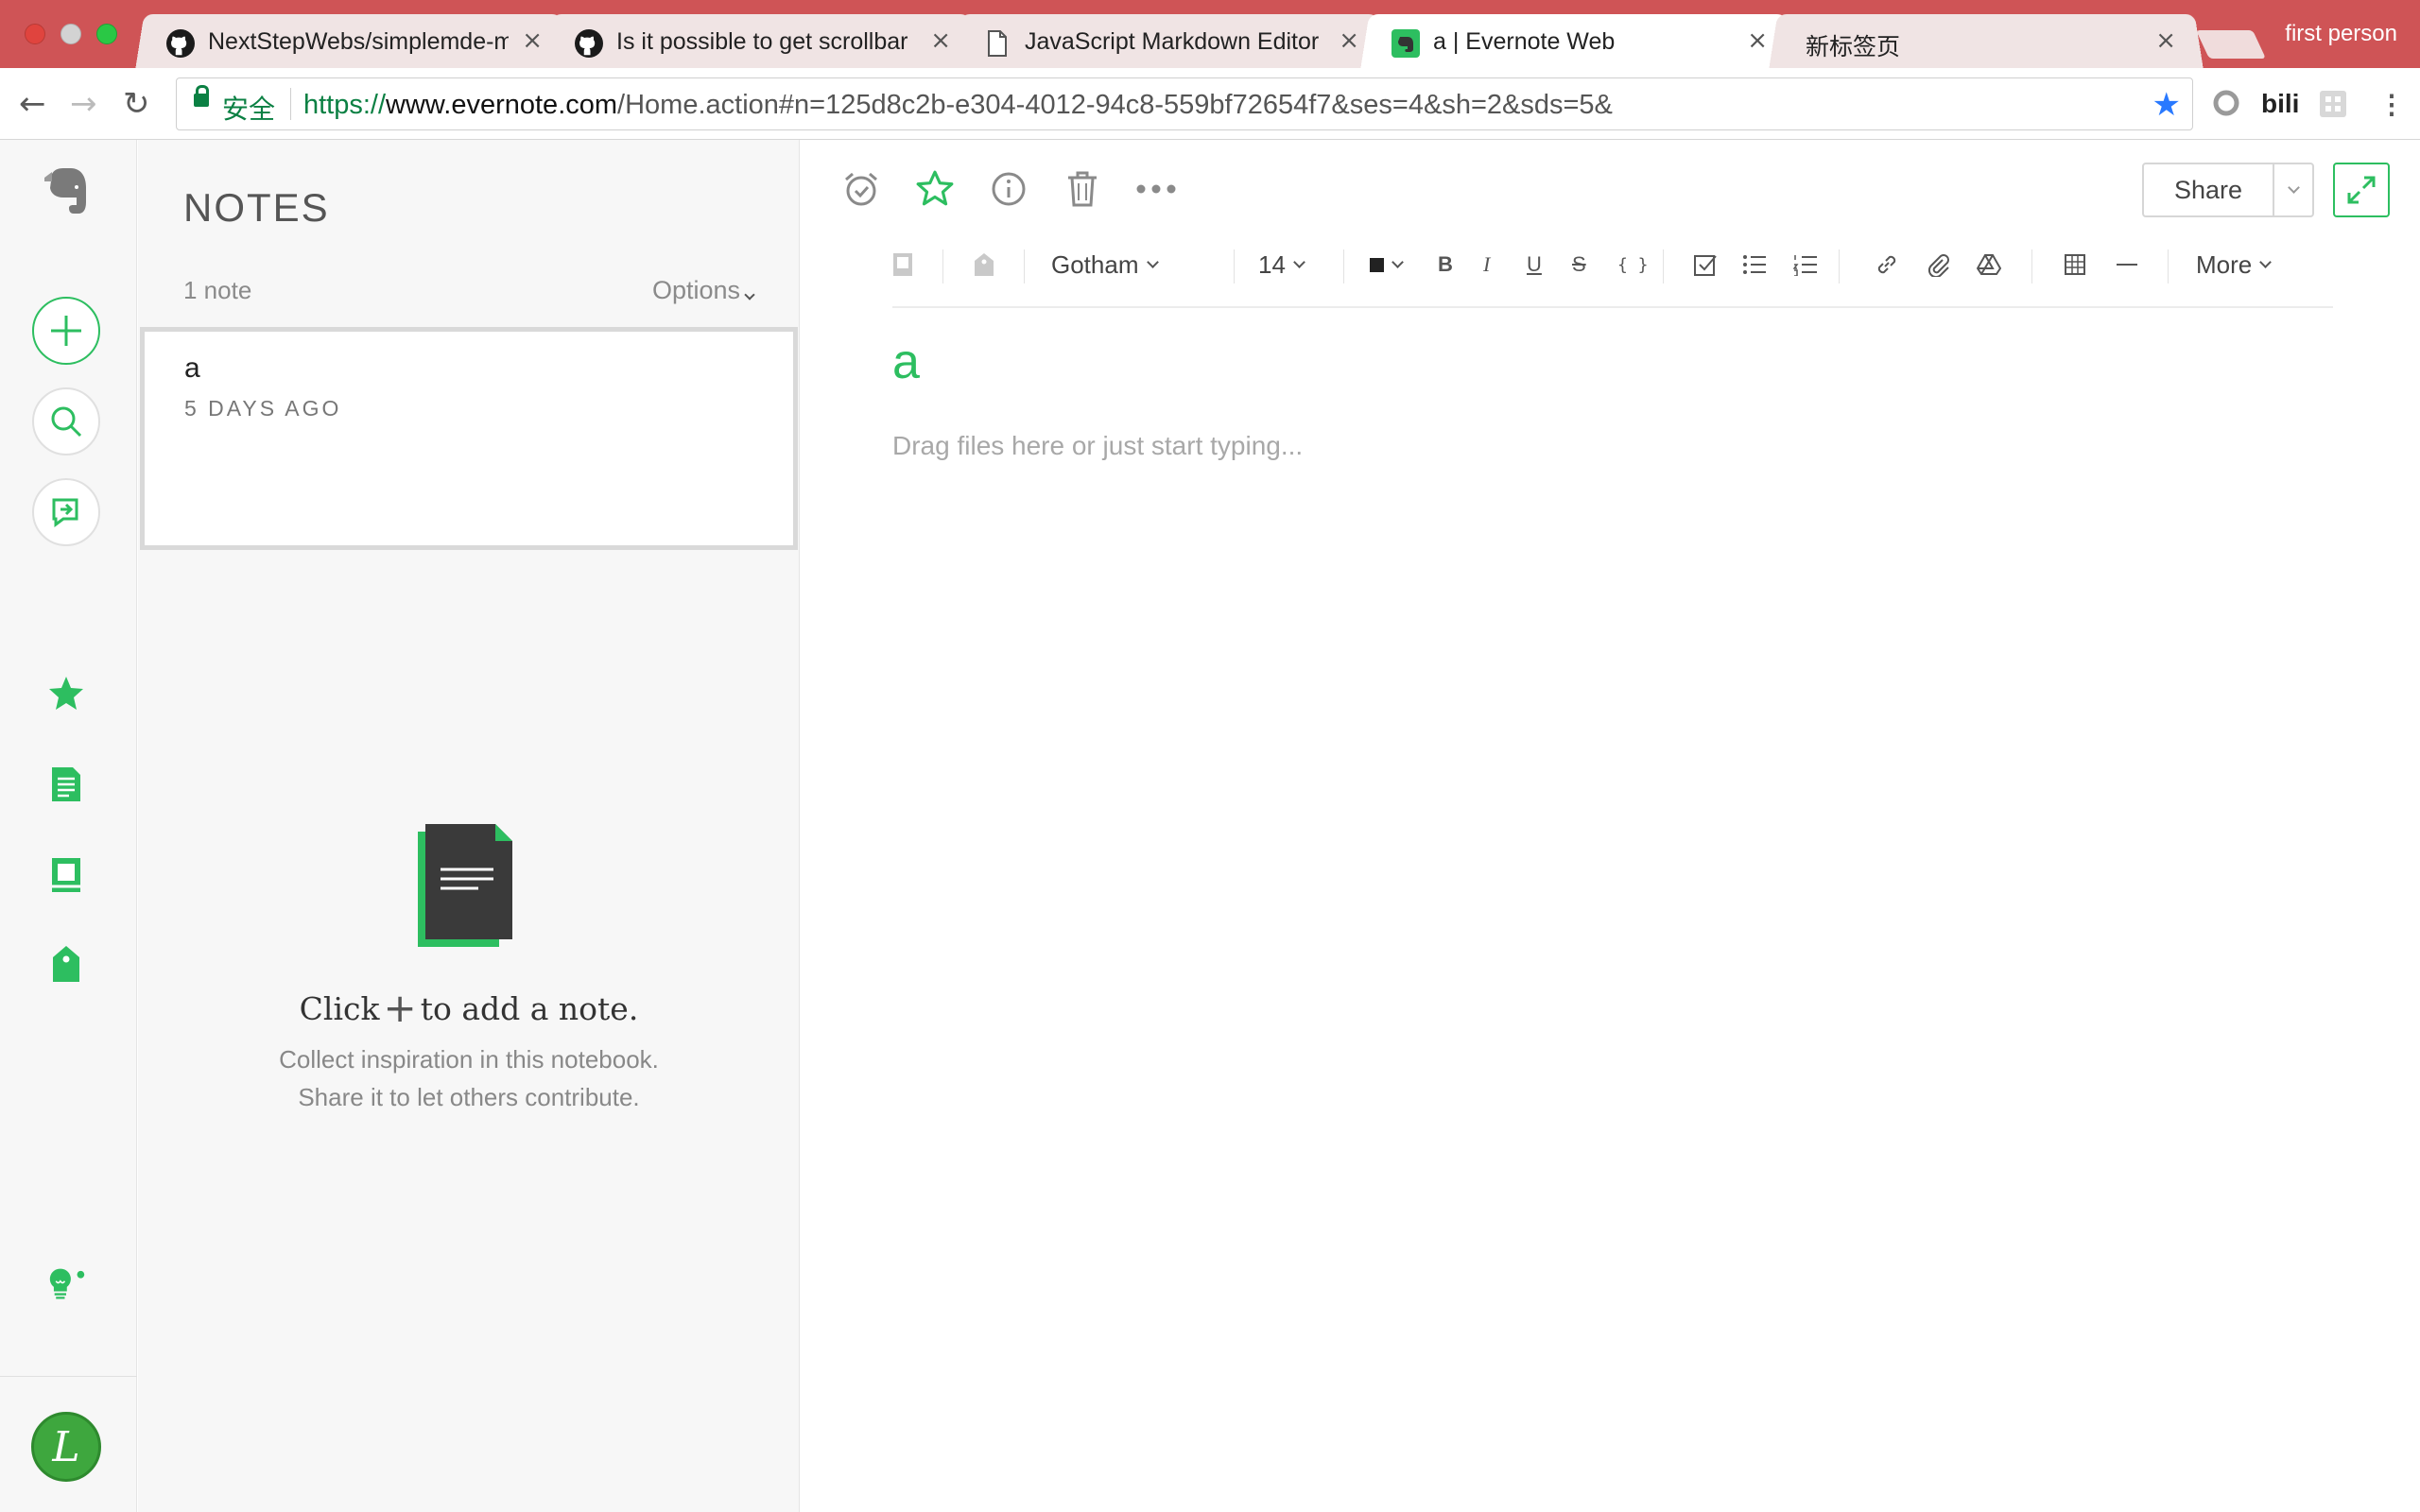 Image resolution: width=2420 pixels, height=1512 pixels. Describe the element at coordinates (2294, 190) in the screenshot. I see `share-options-button` at that location.